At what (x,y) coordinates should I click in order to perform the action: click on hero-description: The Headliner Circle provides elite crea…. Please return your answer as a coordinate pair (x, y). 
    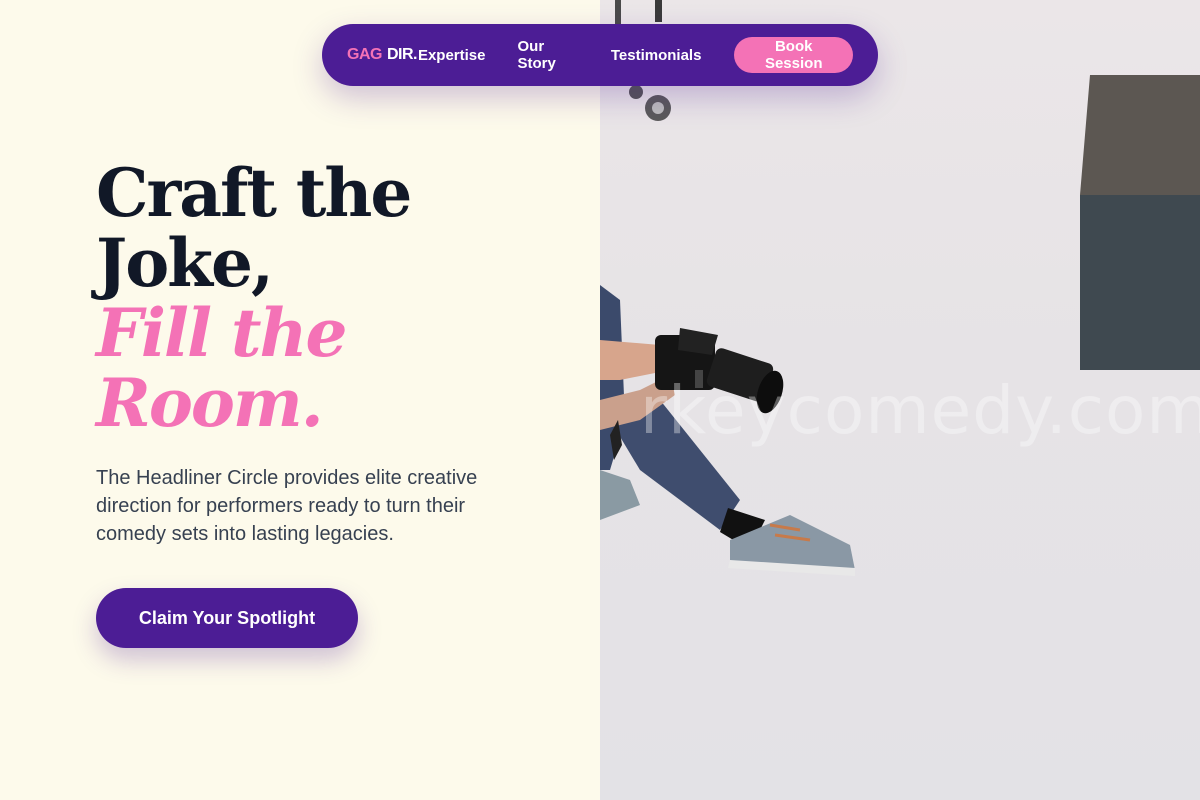
    Looking at the image, I should click on (287, 506).